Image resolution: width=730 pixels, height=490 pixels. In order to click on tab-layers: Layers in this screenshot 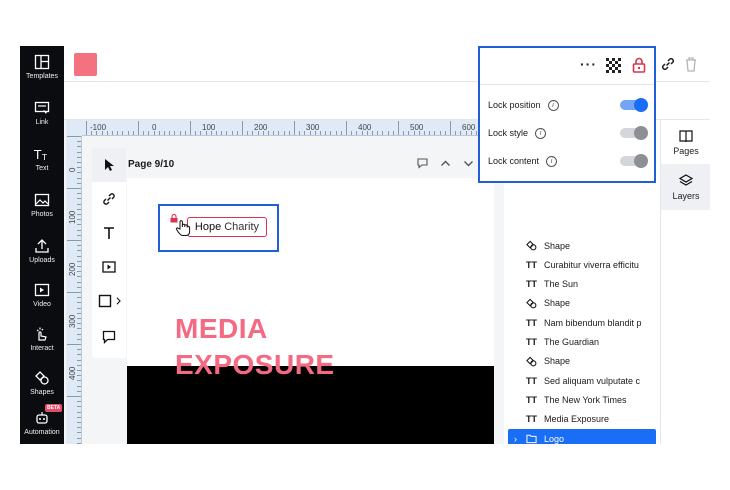, I will do `click(685, 187)`.